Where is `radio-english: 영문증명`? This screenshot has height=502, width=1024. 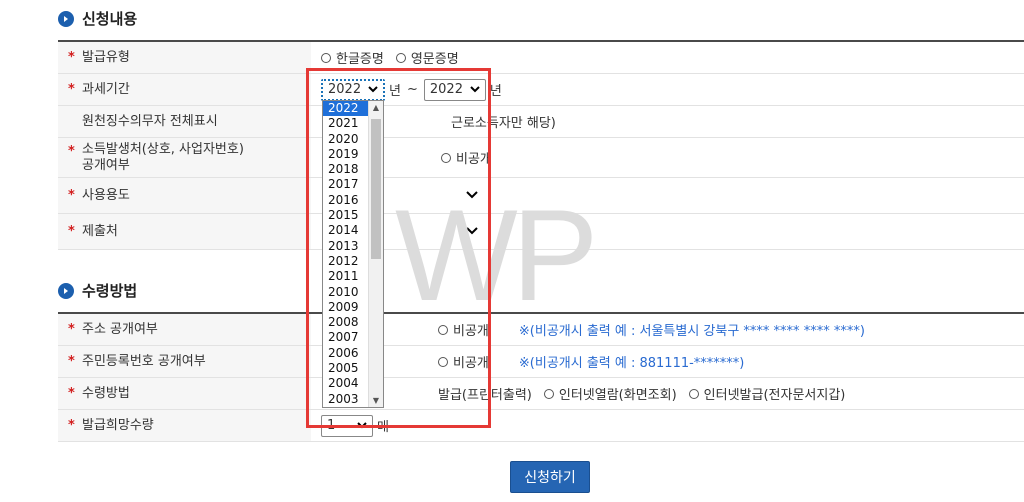
radio-english: 영문증명 is located at coordinates (427, 57).